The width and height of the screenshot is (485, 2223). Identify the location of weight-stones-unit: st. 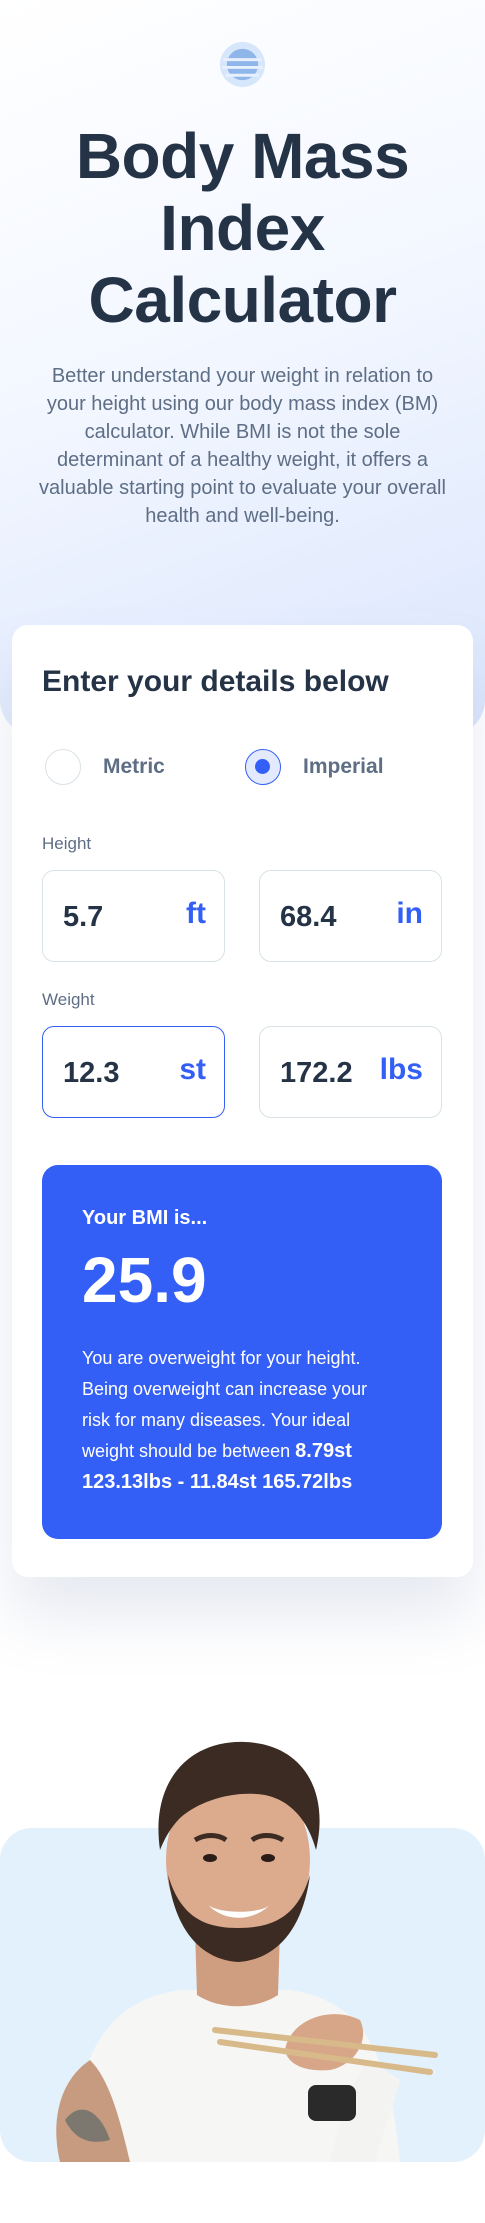
(192, 1069).